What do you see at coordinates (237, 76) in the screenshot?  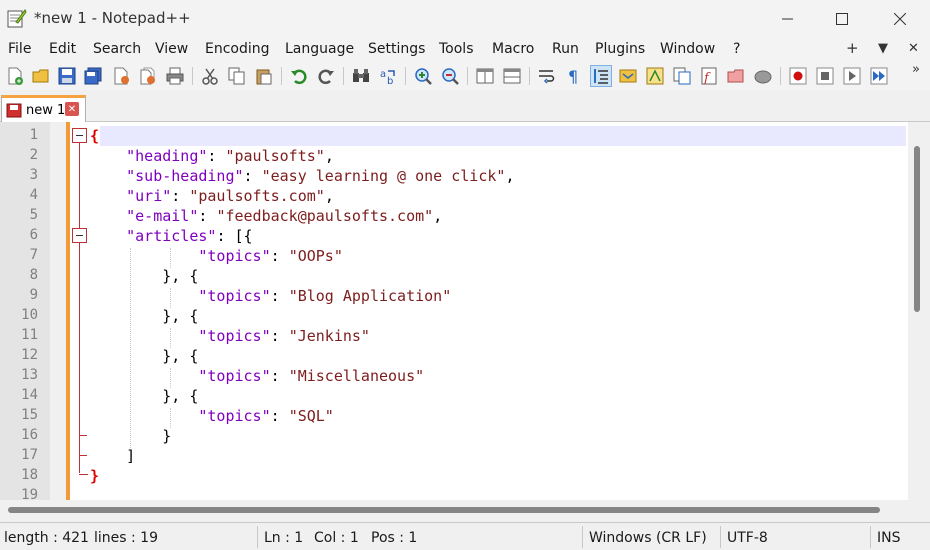 I see `copy-icon` at bounding box center [237, 76].